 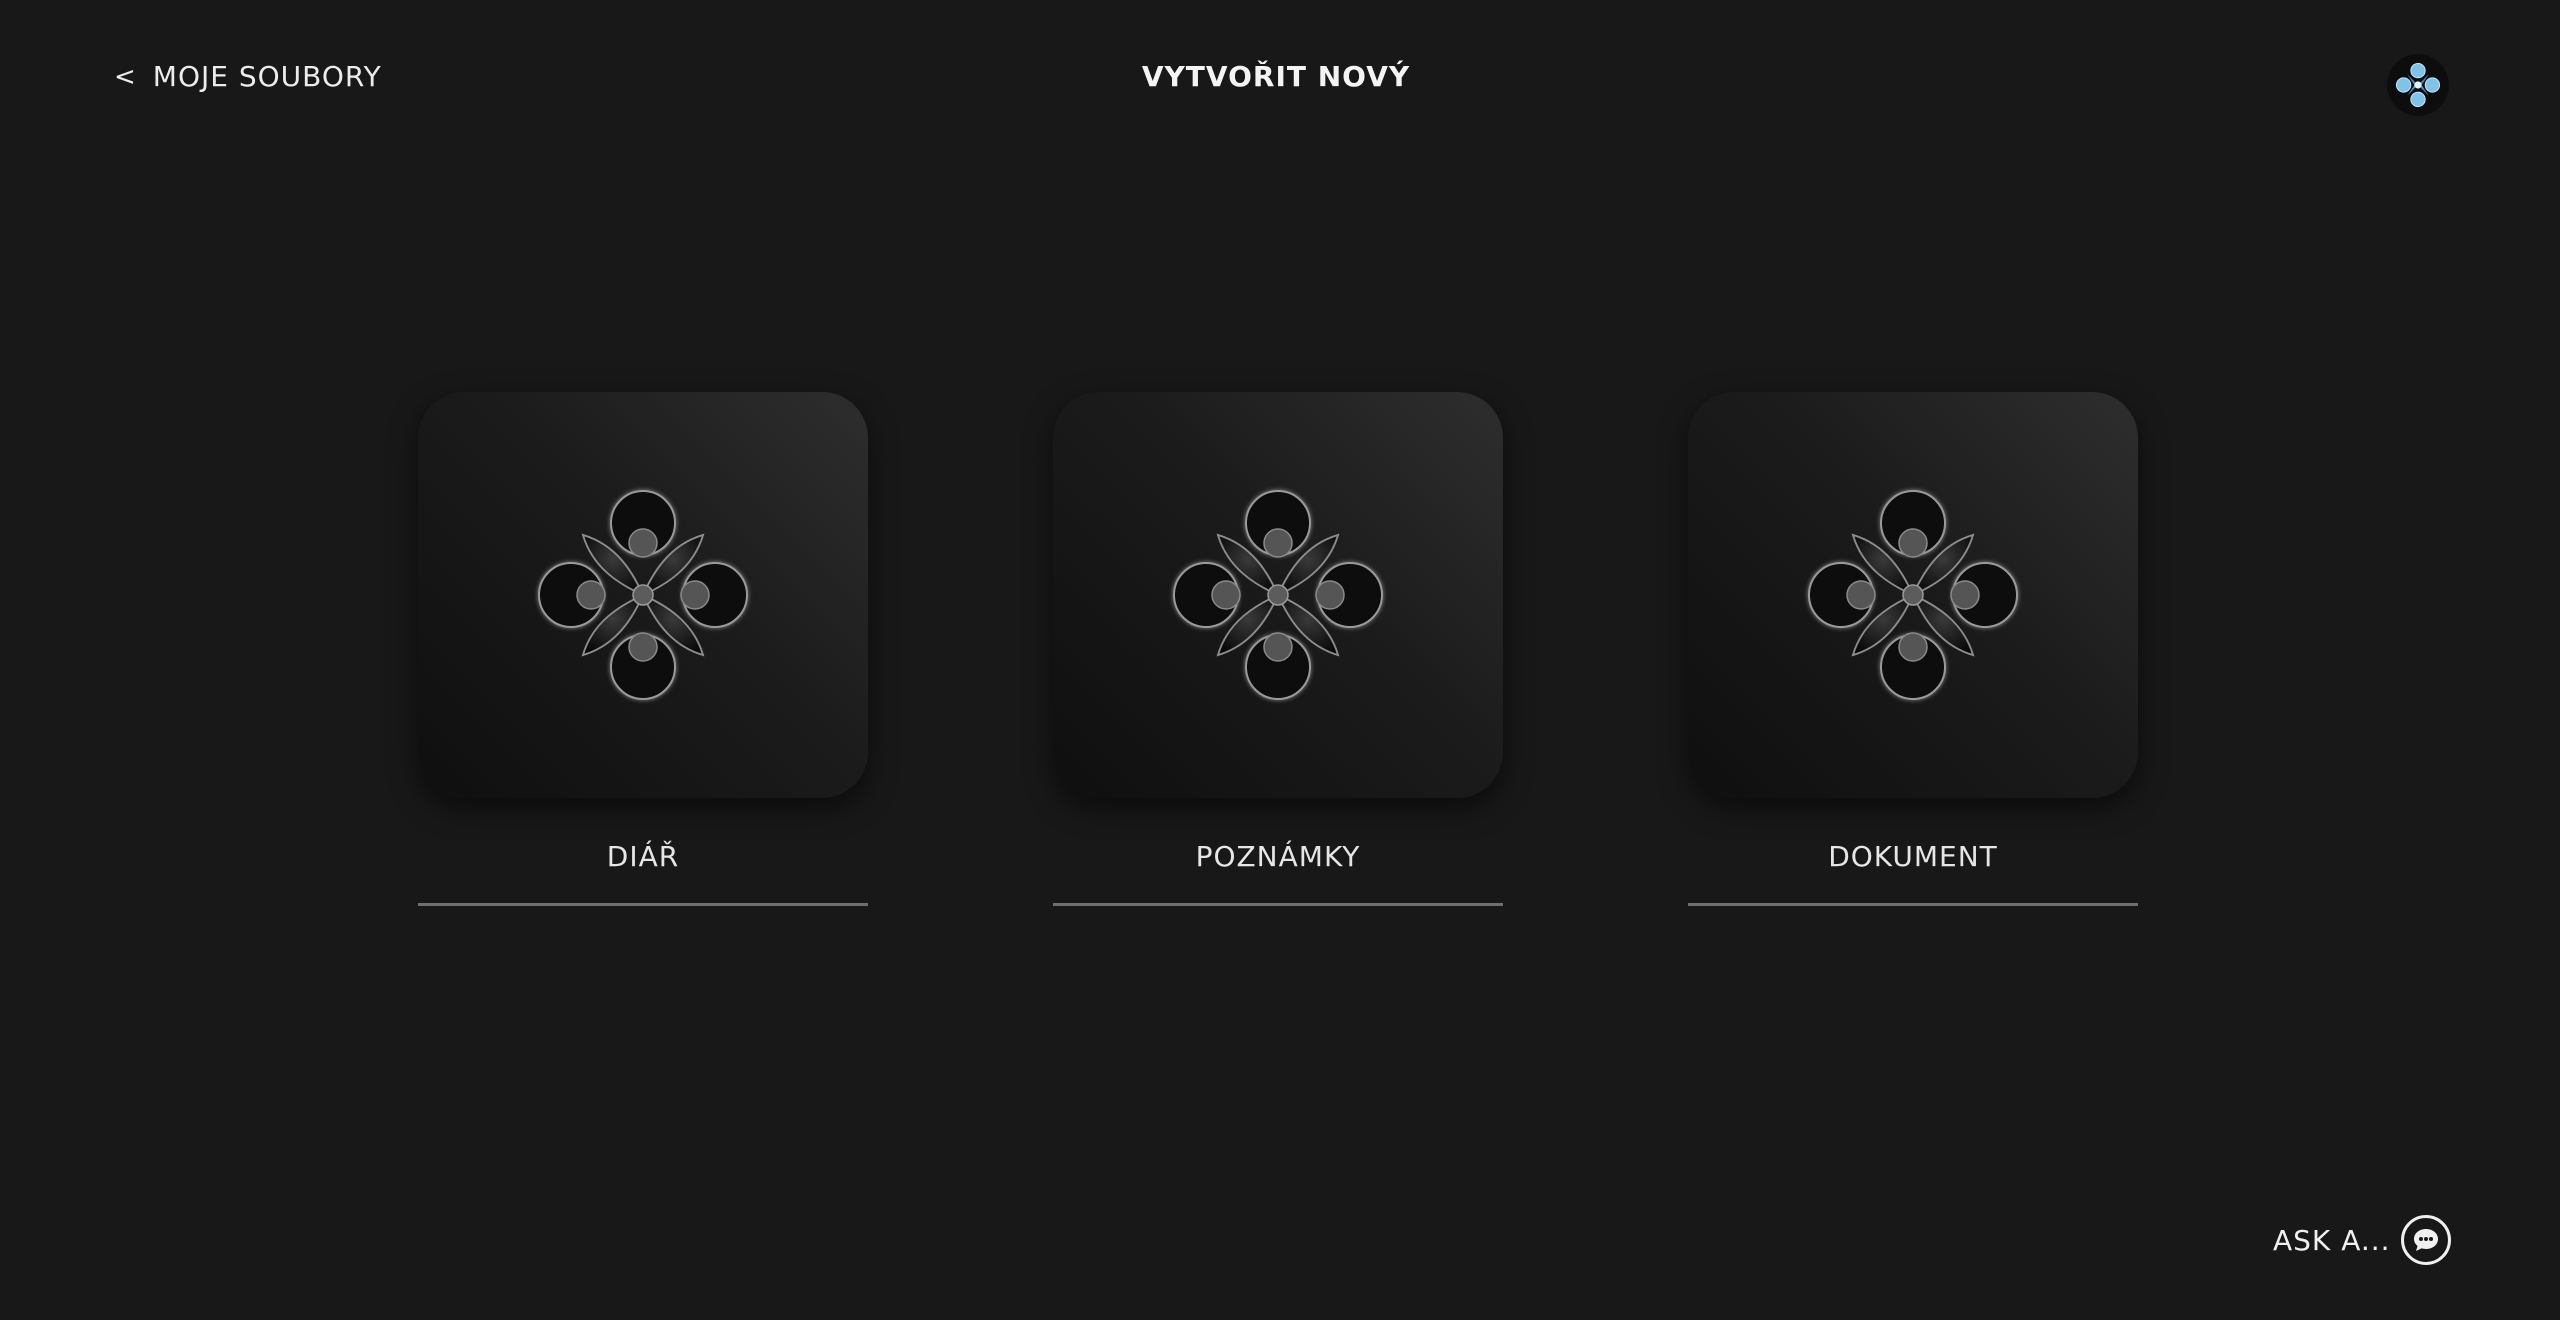 What do you see at coordinates (2425, 1240) in the screenshot?
I see `chat-bubble-icon` at bounding box center [2425, 1240].